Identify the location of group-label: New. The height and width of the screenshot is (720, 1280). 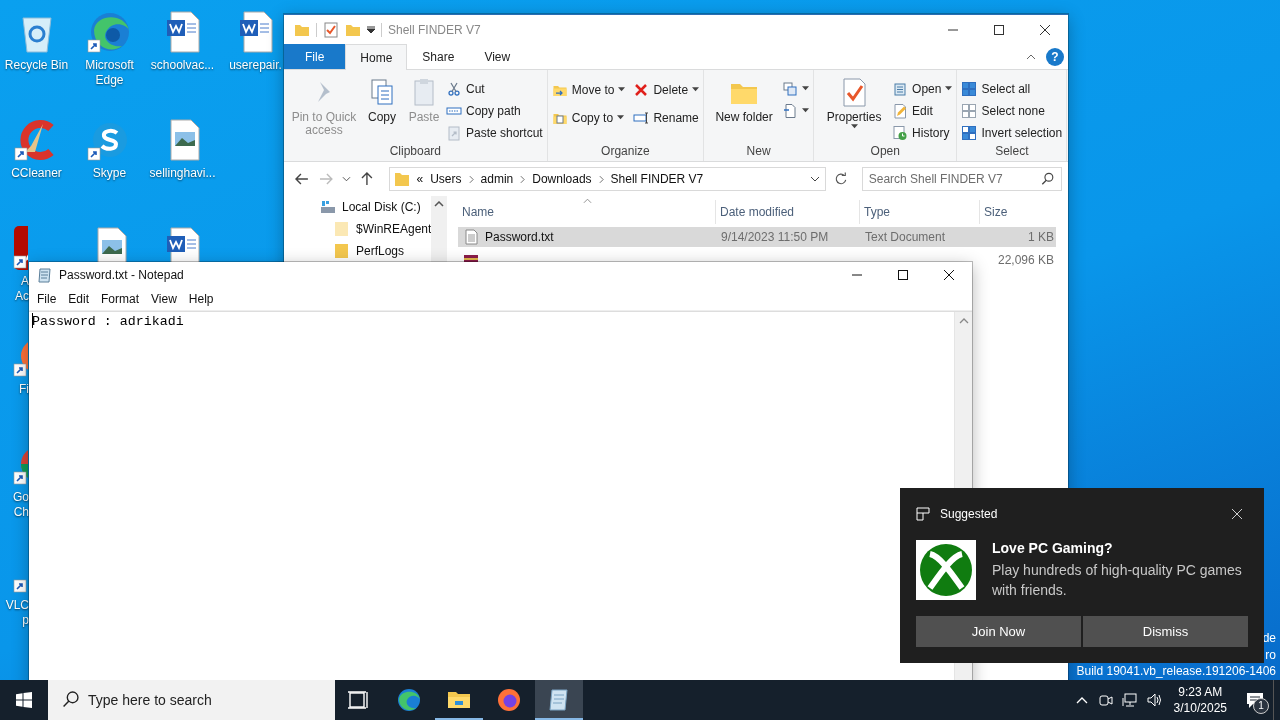
(758, 151).